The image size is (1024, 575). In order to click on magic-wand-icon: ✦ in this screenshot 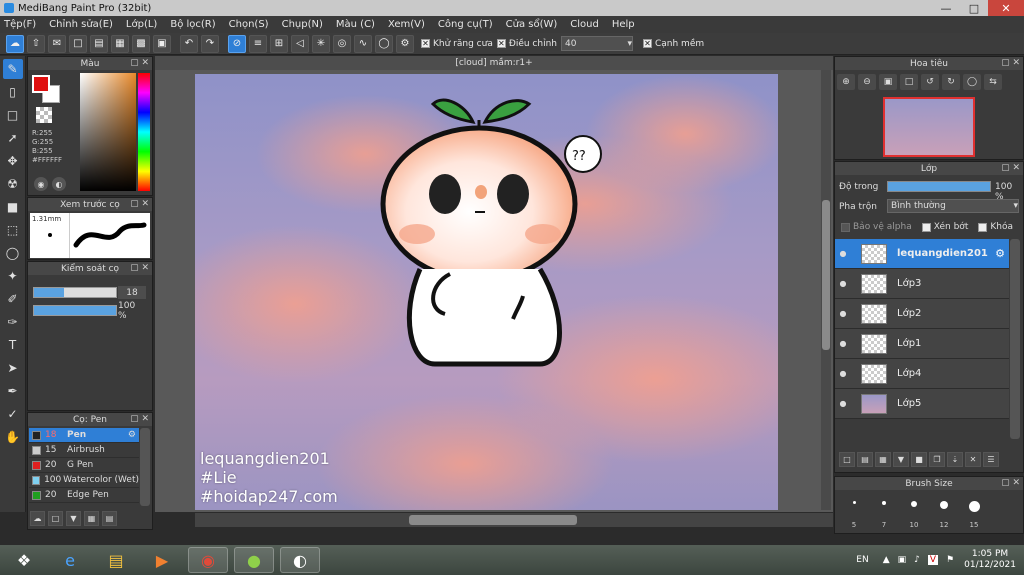, I will do `click(13, 276)`.